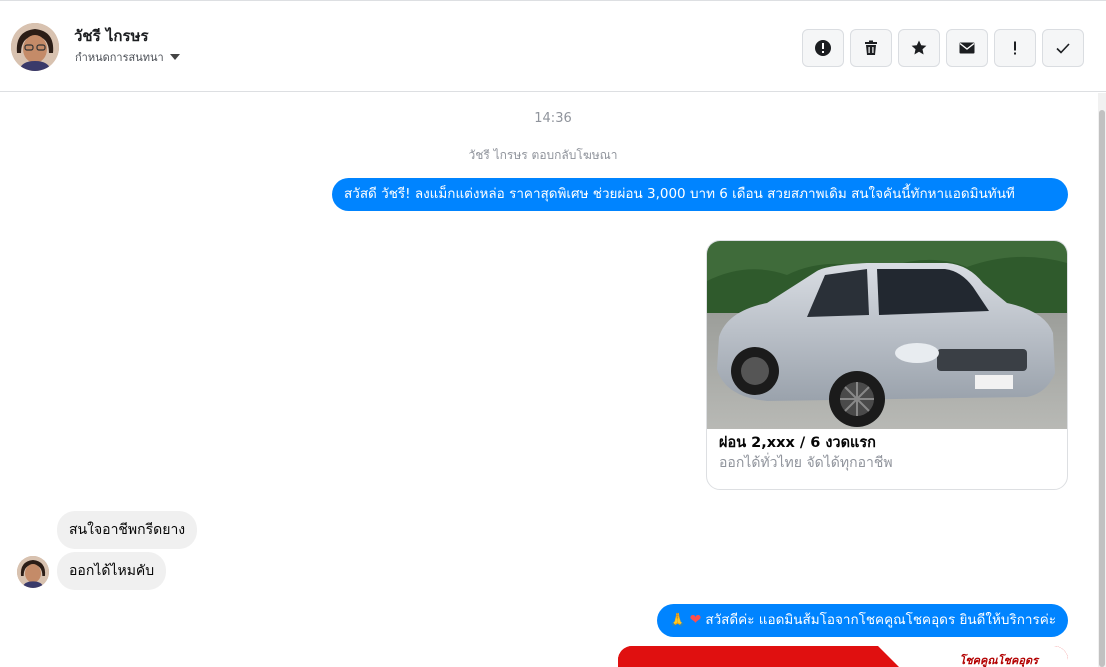  I want to click on exclamation-icon, so click(1015, 48).